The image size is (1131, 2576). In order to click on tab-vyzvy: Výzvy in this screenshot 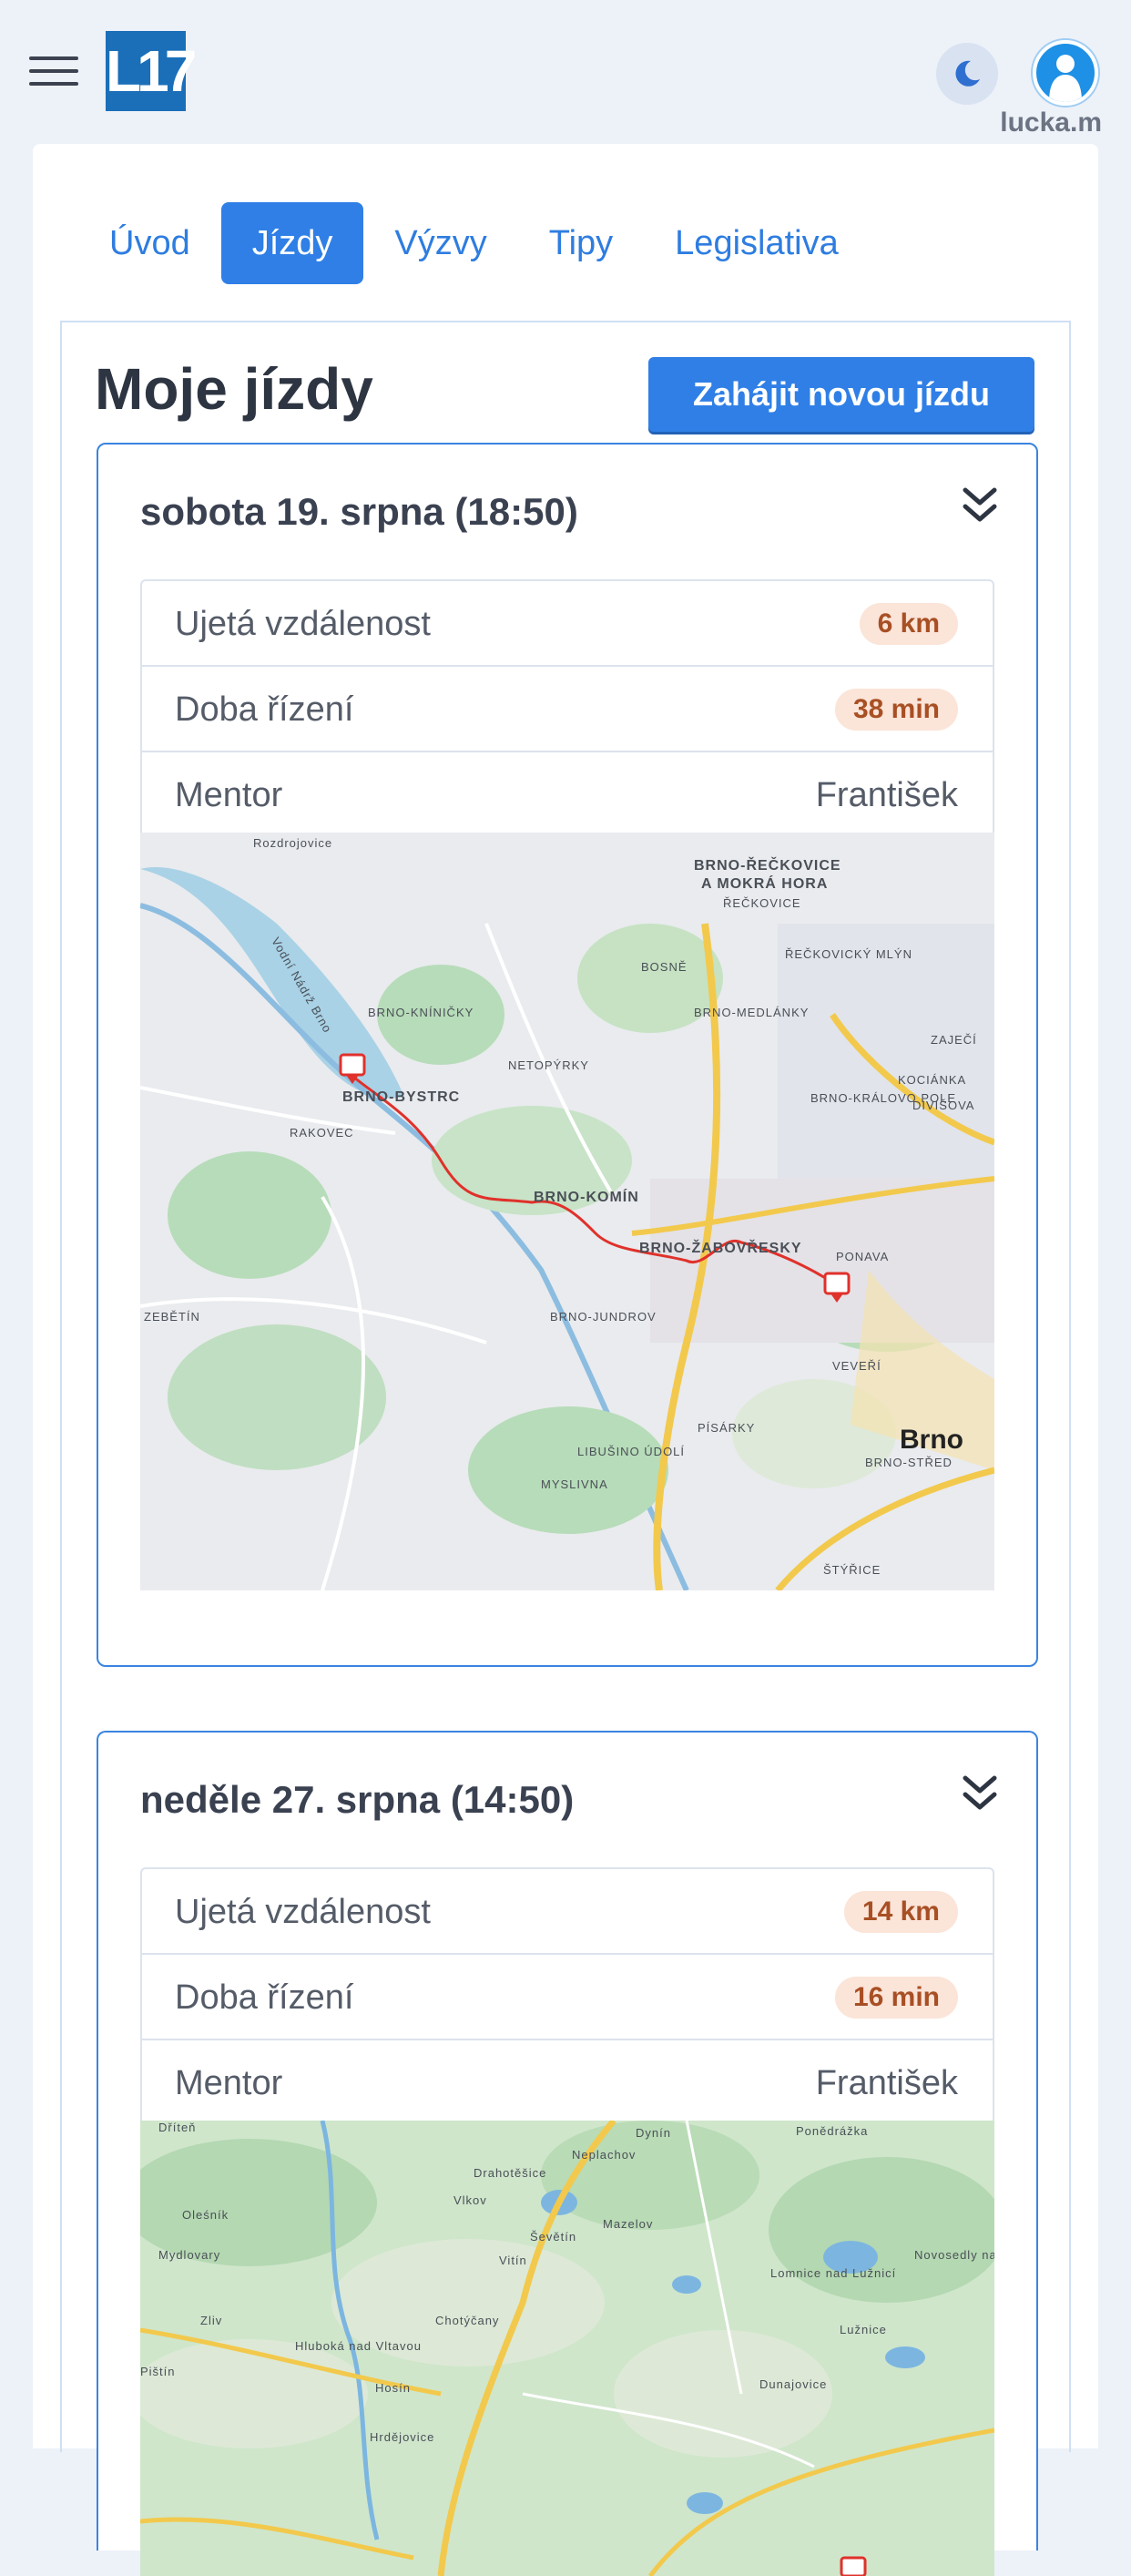, I will do `click(440, 243)`.